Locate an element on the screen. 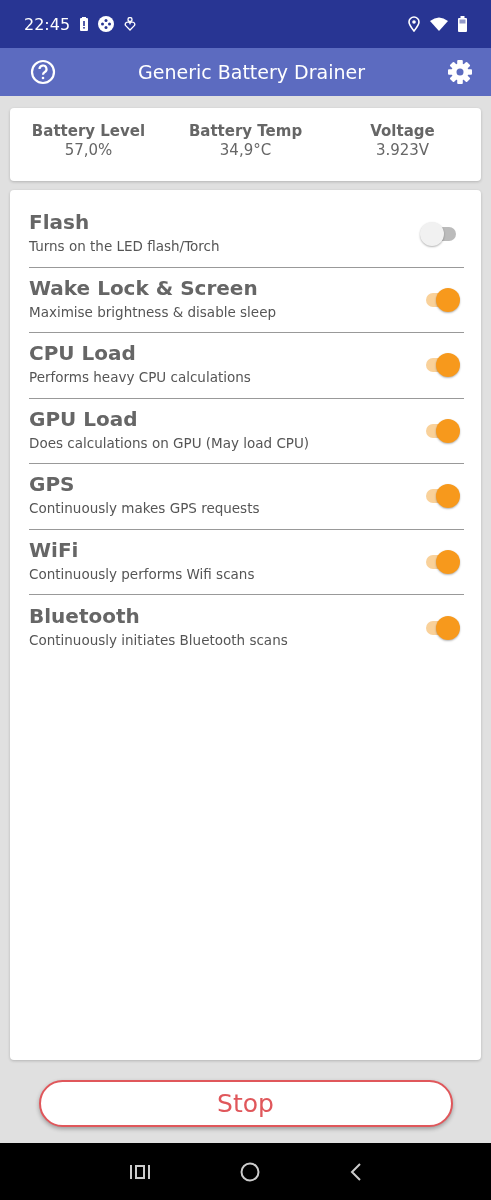 This screenshot has width=491, height=1200. home-icon is located at coordinates (249, 1171).